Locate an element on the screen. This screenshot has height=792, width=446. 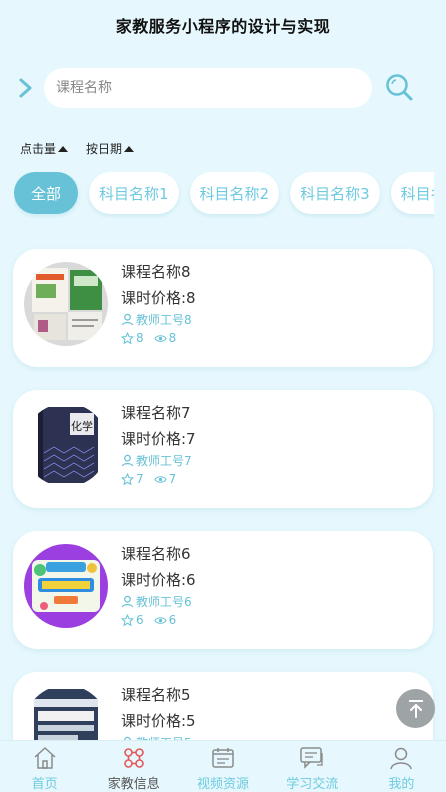
course-teacher: 教师工号7 is located at coordinates (158, 460).